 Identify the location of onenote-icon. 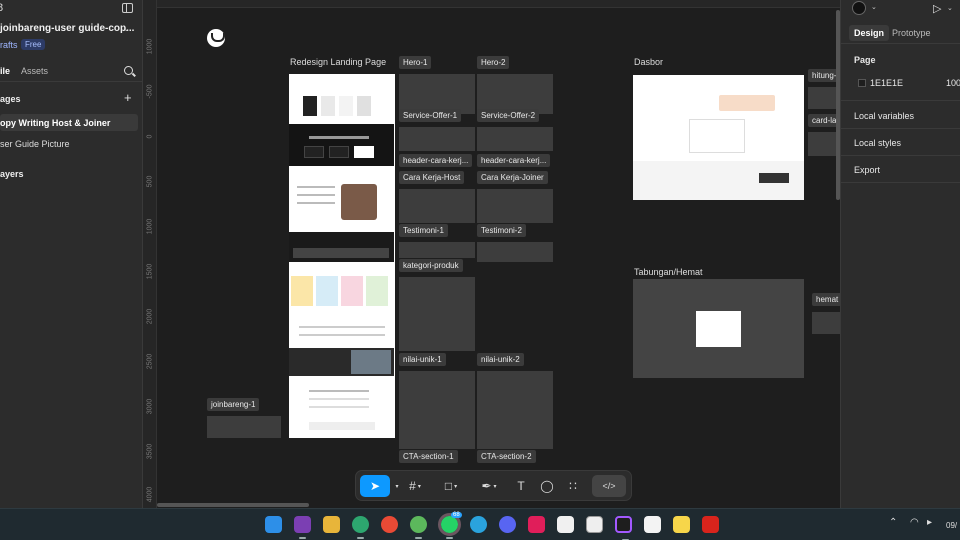
(302, 527).